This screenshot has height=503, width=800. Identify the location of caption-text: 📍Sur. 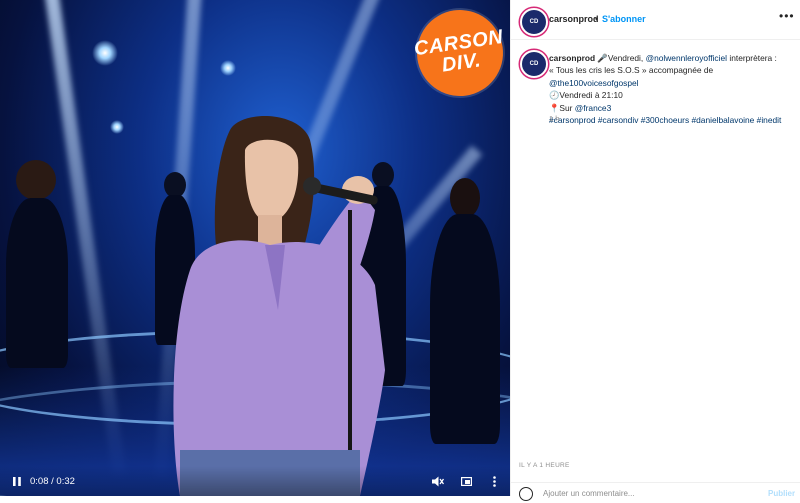
(562, 107).